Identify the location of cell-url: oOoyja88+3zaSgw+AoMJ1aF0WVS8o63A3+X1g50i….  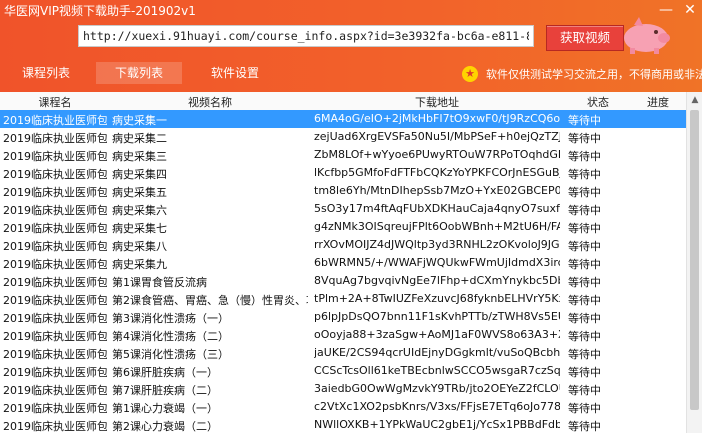
(437, 334).